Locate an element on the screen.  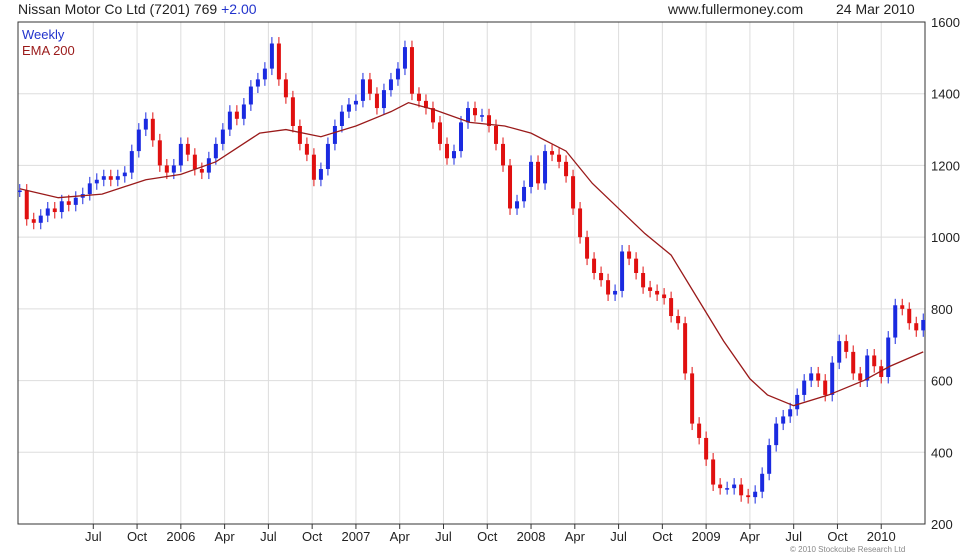
y-tick-label: 400 is located at coordinates (942, 452).